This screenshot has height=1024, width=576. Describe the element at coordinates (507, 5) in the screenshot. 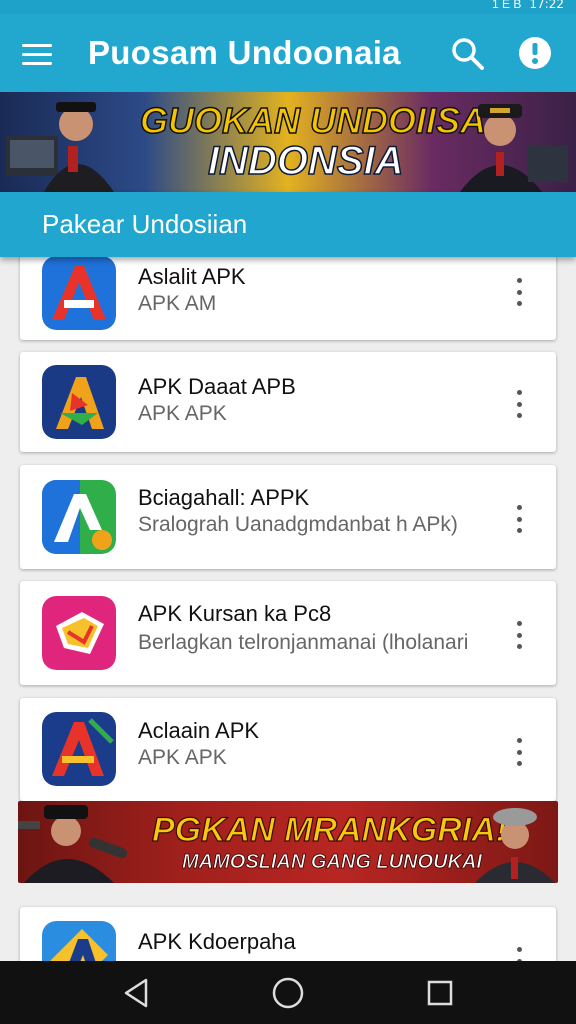

I see `signal-text: 1 E B` at that location.